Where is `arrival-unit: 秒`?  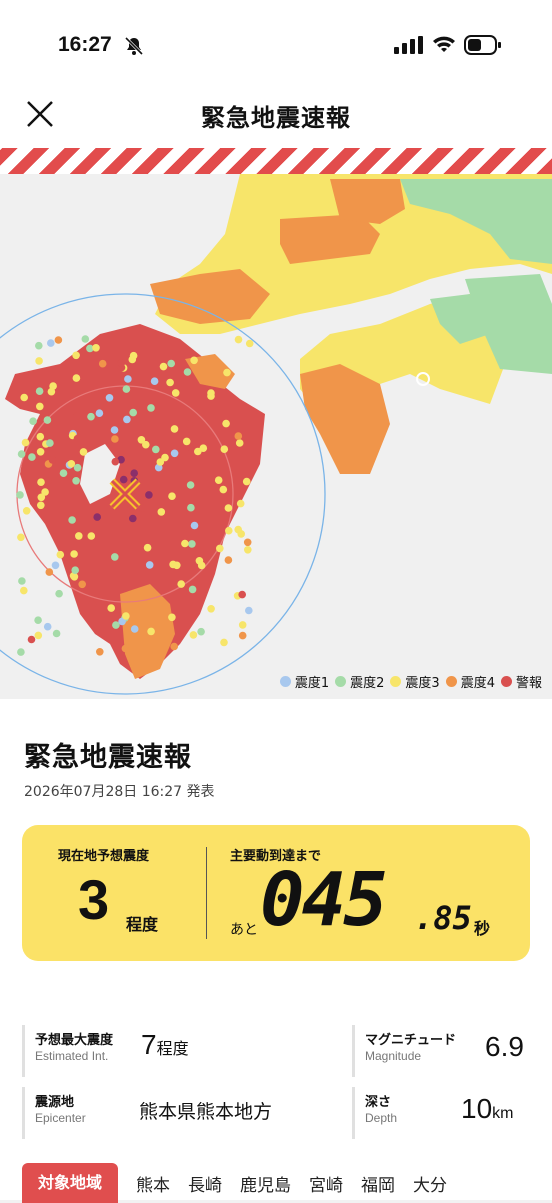
arrival-unit: 秒 is located at coordinates (482, 928).